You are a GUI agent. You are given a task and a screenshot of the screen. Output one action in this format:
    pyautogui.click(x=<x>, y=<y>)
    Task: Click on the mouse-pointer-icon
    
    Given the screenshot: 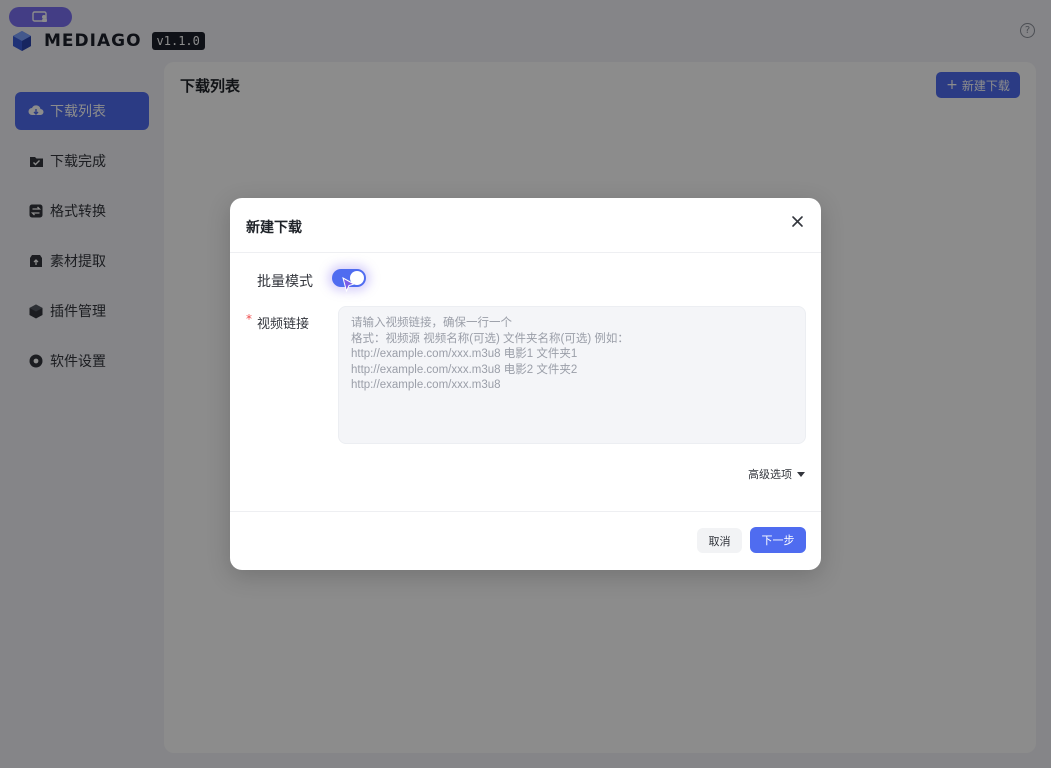 What is the action you would take?
    pyautogui.click(x=349, y=285)
    